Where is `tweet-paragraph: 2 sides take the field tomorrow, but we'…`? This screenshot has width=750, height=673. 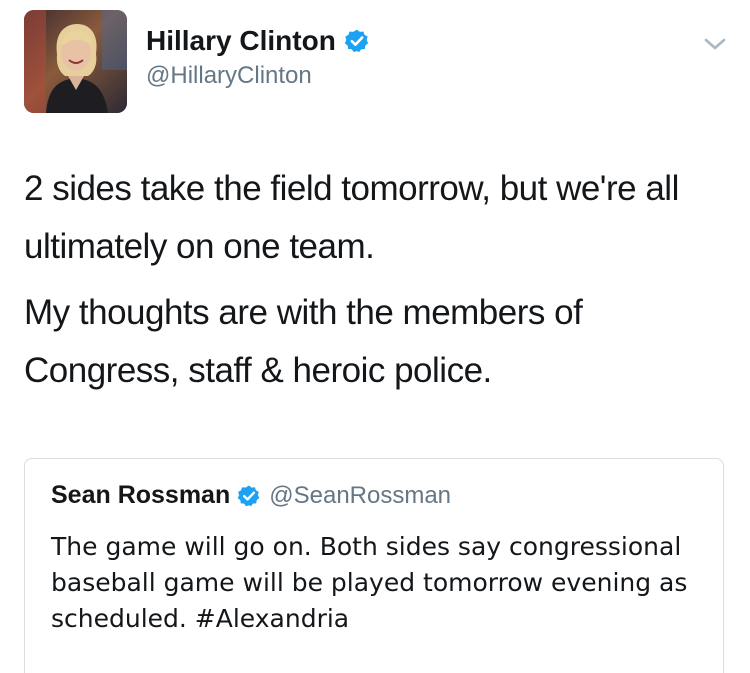 tweet-paragraph: 2 sides take the field tomorrow, but we'… is located at coordinates (351, 217).